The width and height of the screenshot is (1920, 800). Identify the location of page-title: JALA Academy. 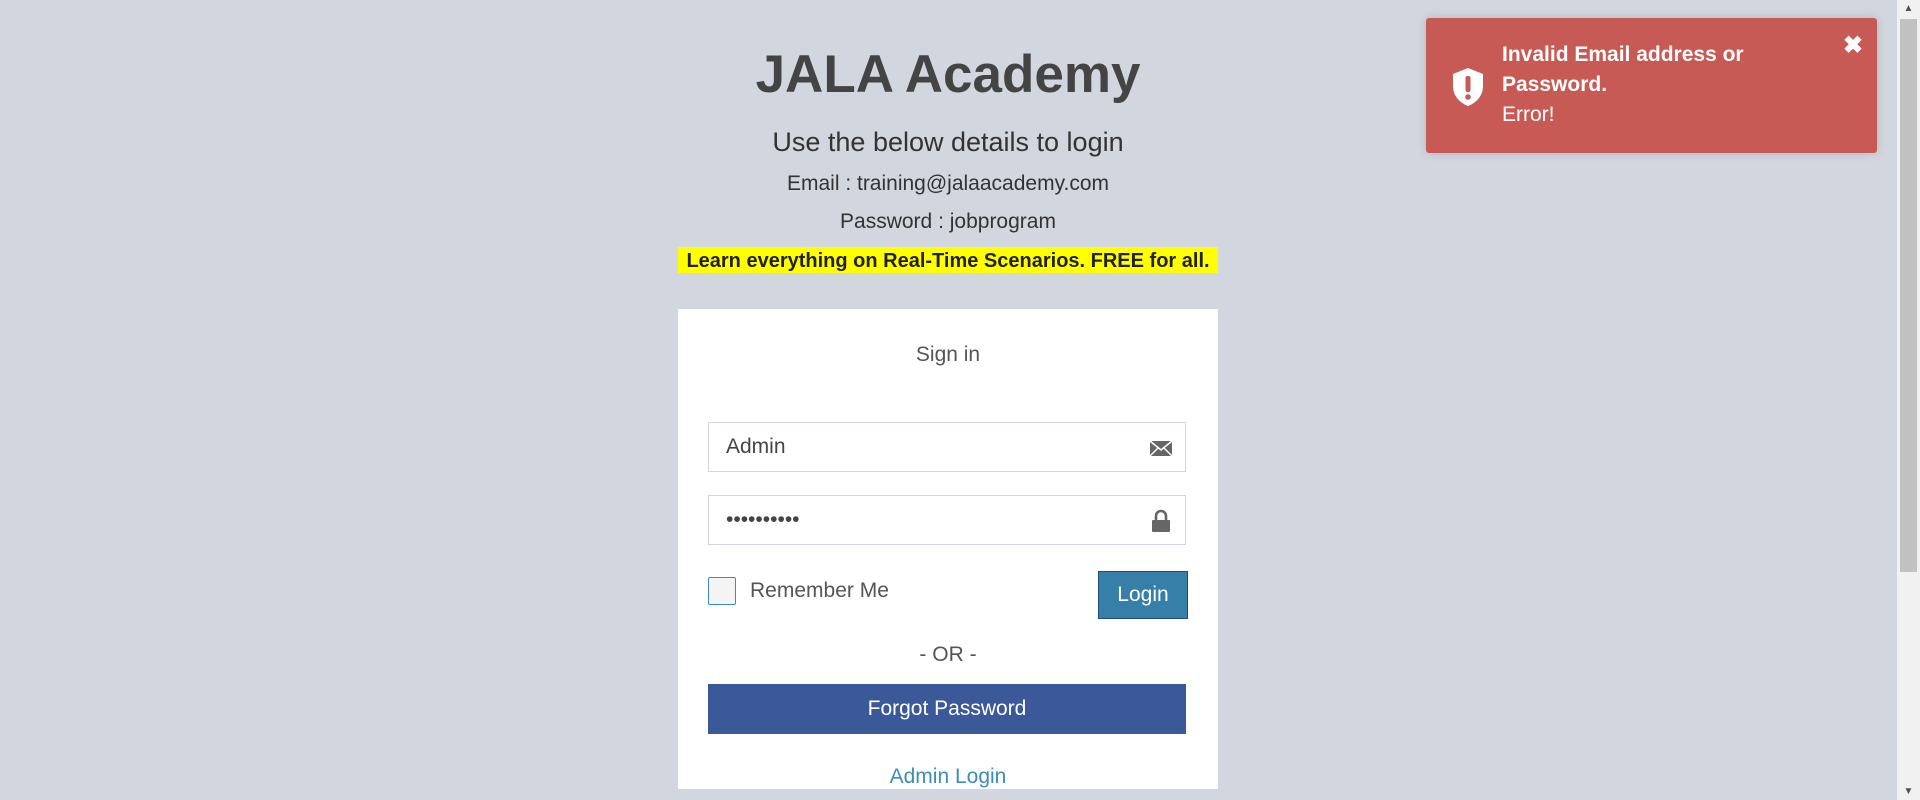
(948, 74).